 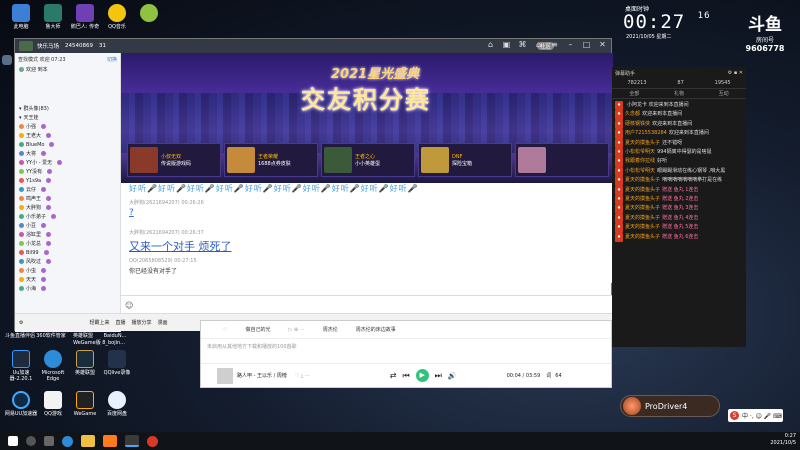 What do you see at coordinates (142, 322) in the screenshot?
I see `bottom-item: 播放分享` at bounding box center [142, 322].